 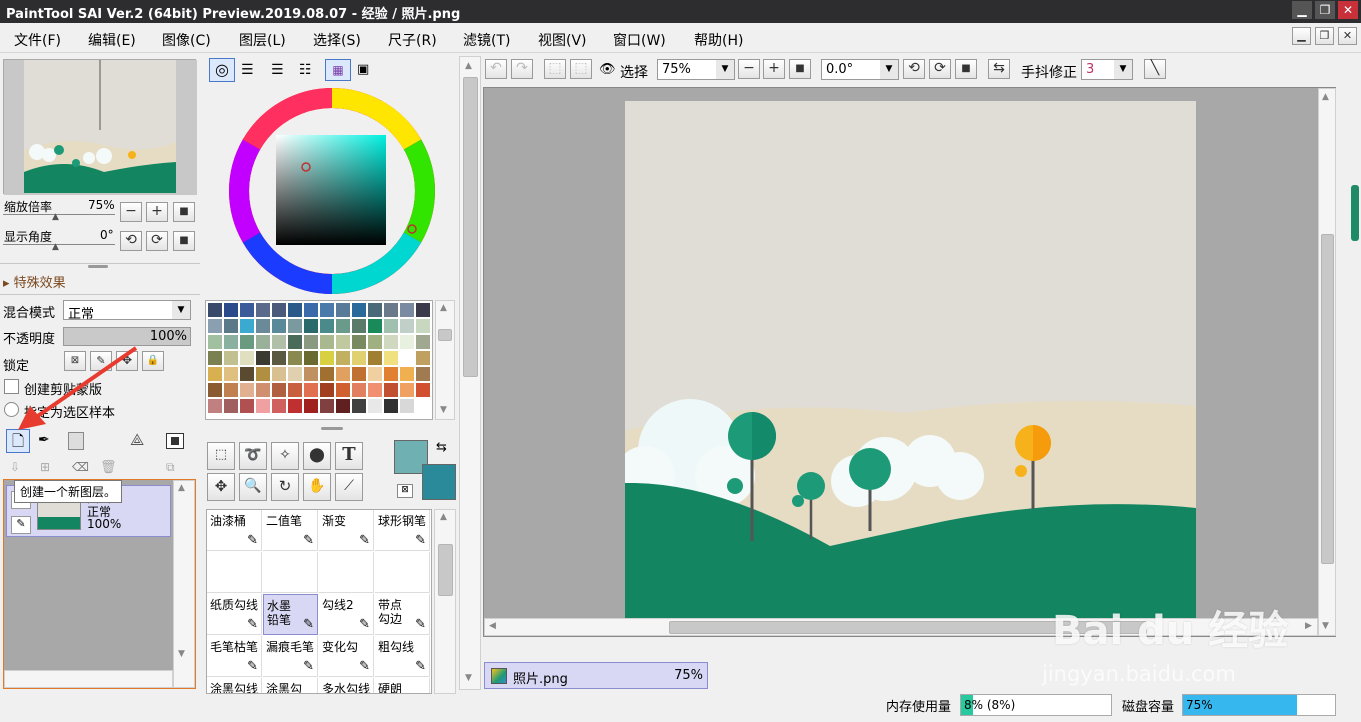 What do you see at coordinates (1348, 10) in the screenshot?
I see `close-button: ✕` at bounding box center [1348, 10].